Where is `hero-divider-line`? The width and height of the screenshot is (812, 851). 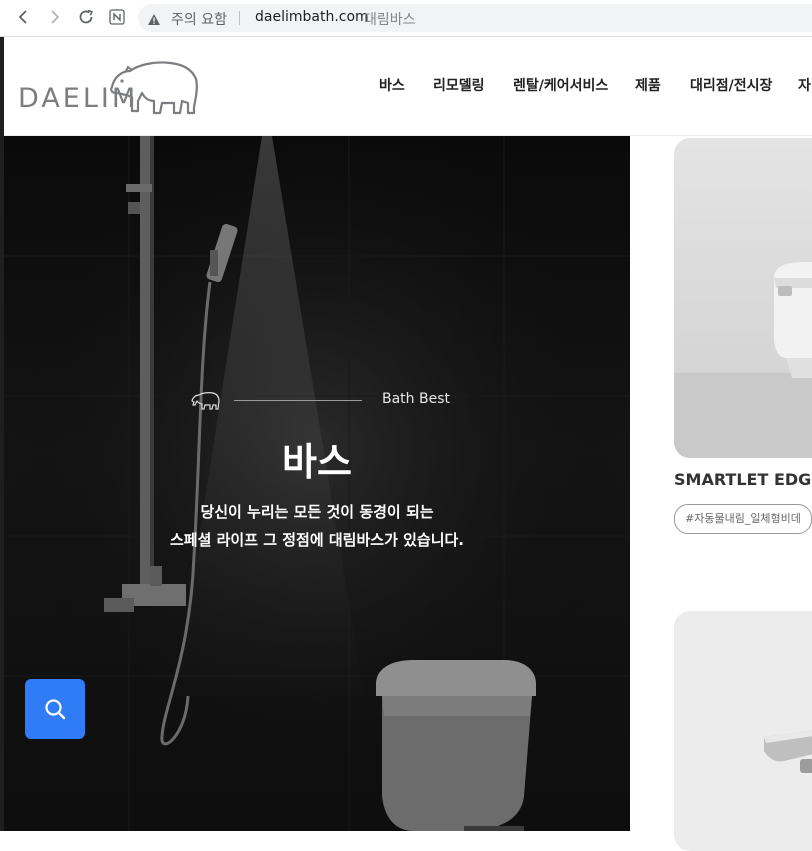
hero-divider-line is located at coordinates (298, 400).